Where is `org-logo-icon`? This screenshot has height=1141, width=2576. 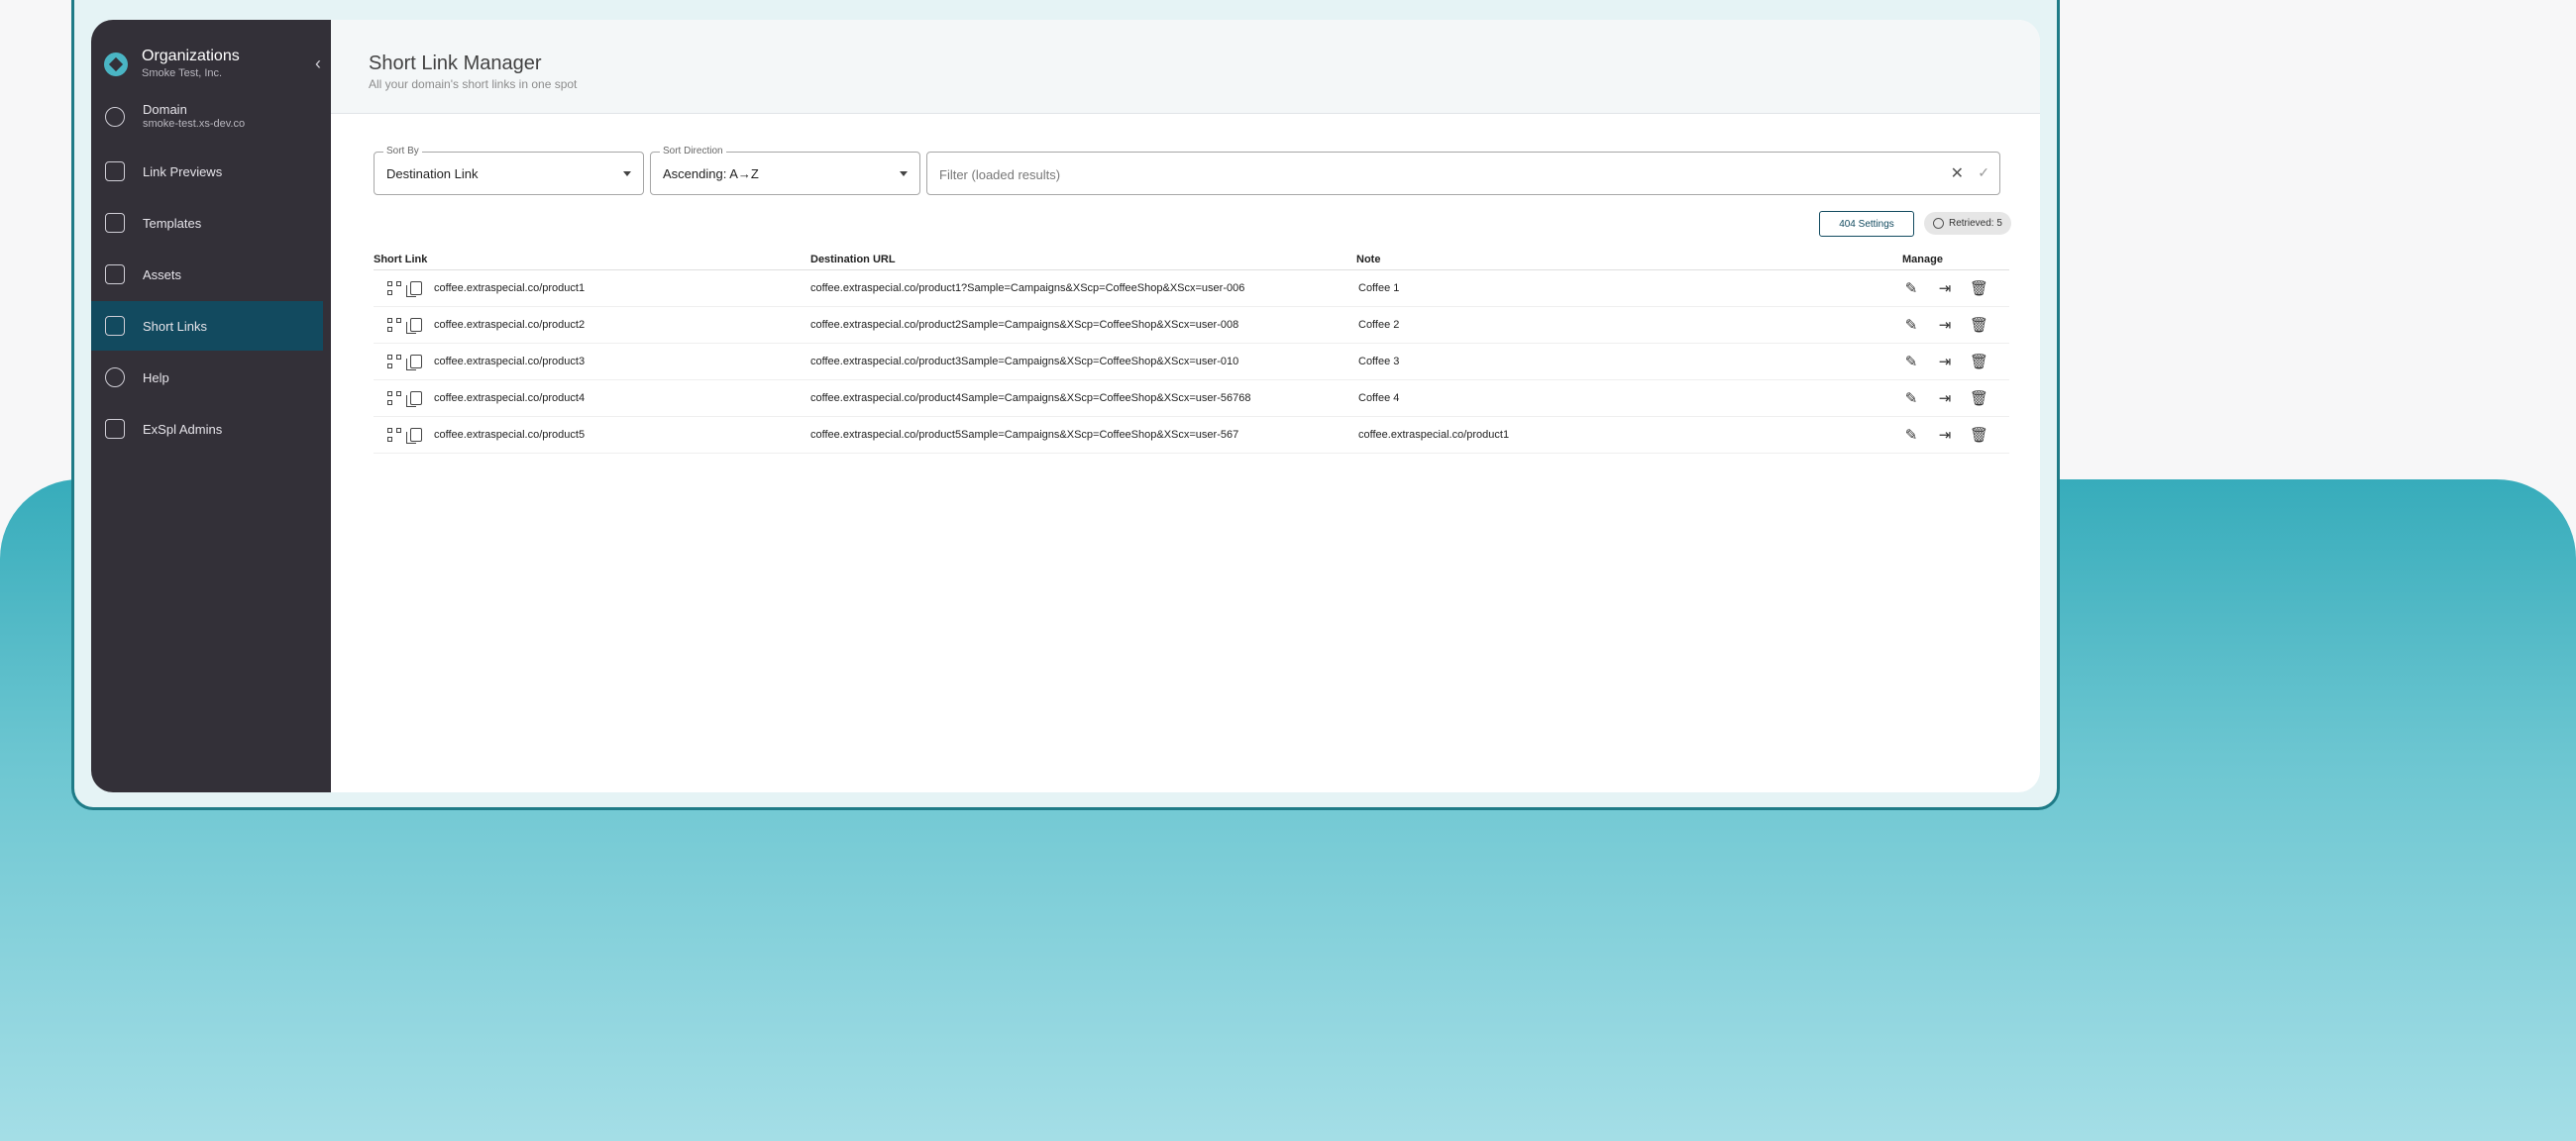 org-logo-icon is located at coordinates (116, 64).